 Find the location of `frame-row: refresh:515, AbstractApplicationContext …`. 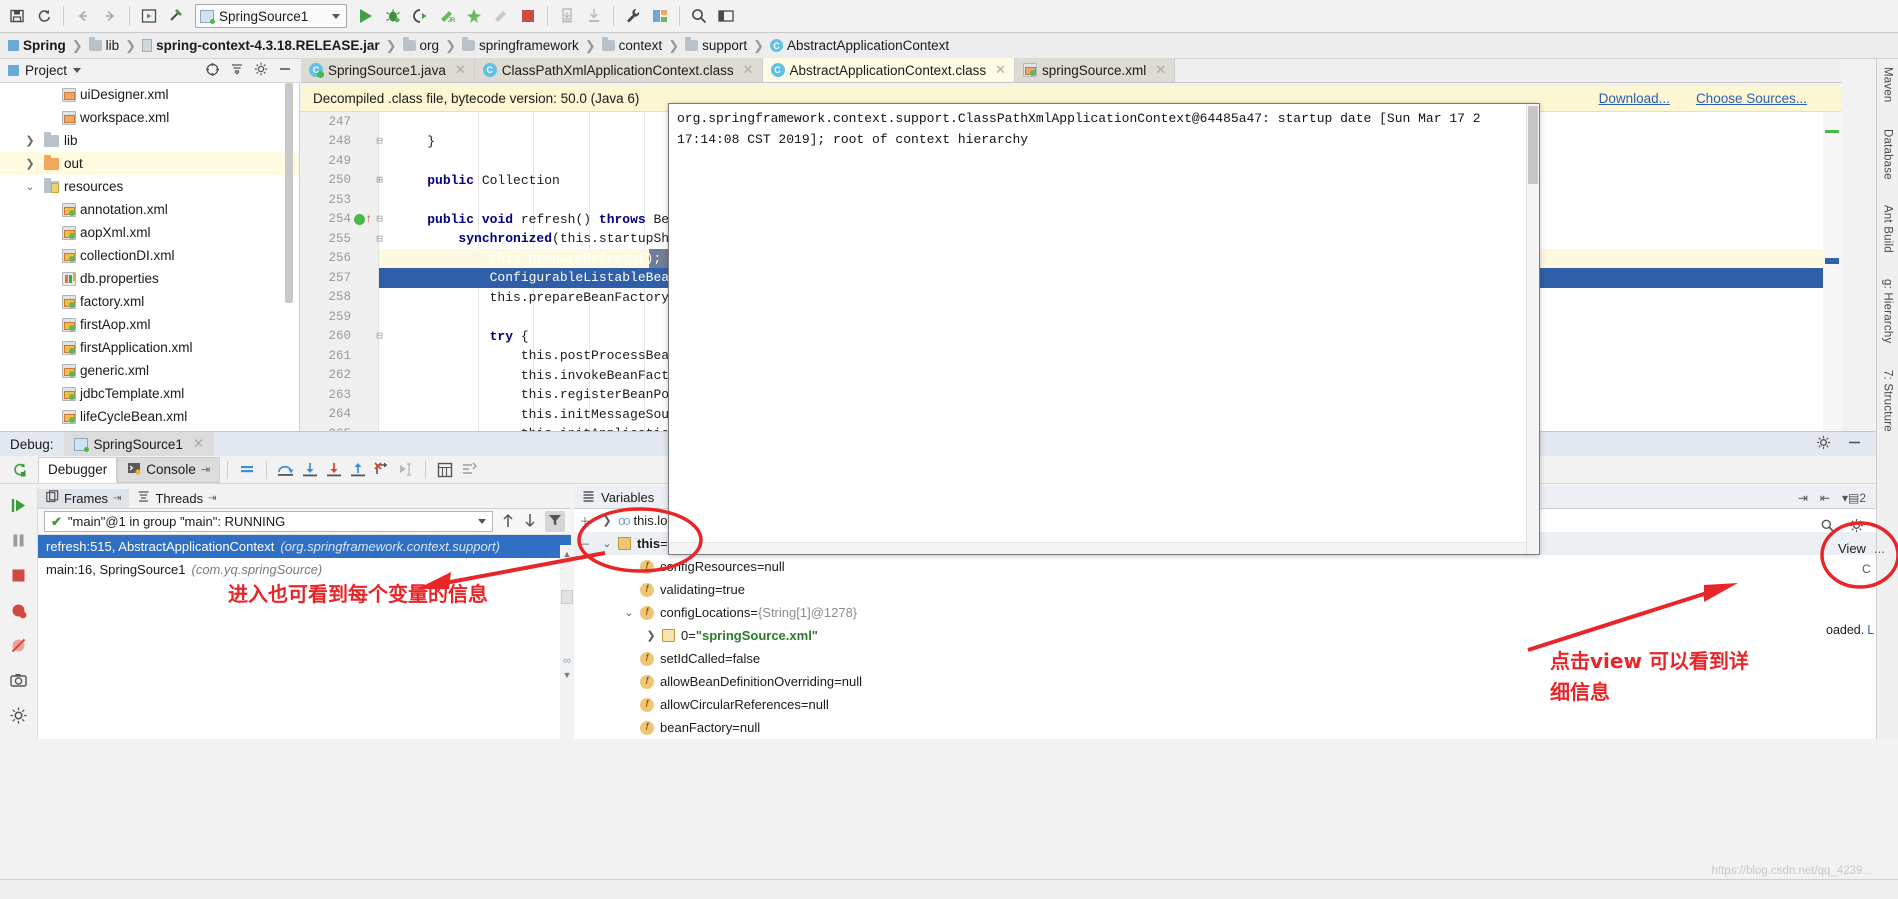

frame-row: refresh:515, AbstractApplicationContext … is located at coordinates (304, 546).